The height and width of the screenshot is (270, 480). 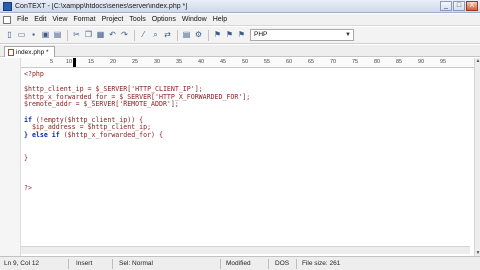 I want to click on tools-icon: ⚙, so click(x=198, y=35).